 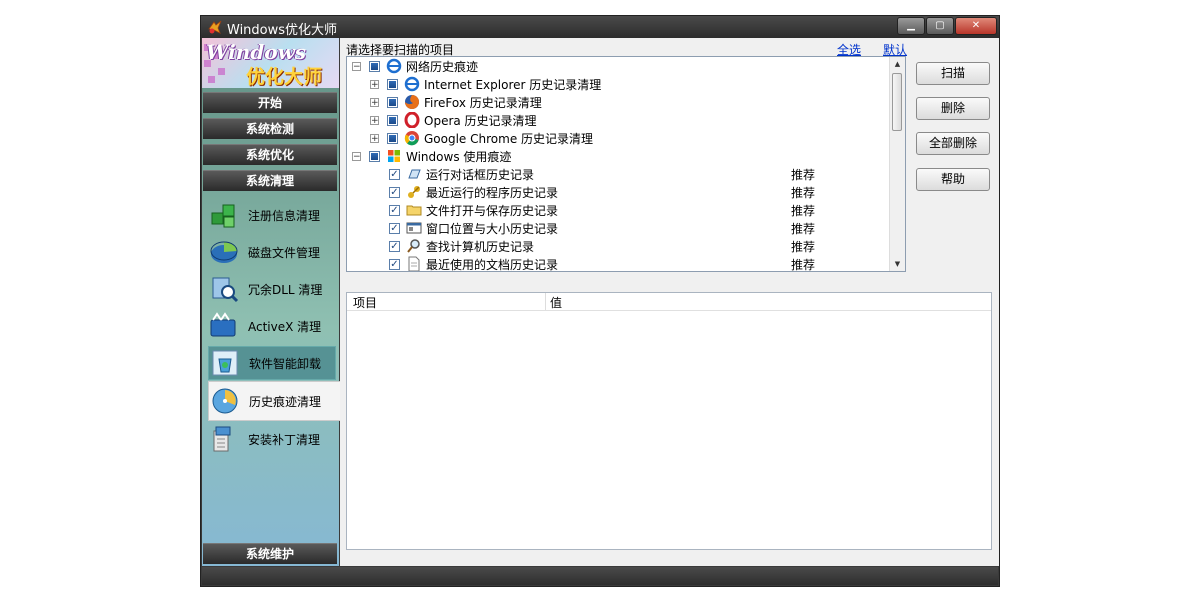 I want to click on tree-item-recent-programs: ✓ 最近运行的程序历史记录 推荐, so click(x=617, y=192).